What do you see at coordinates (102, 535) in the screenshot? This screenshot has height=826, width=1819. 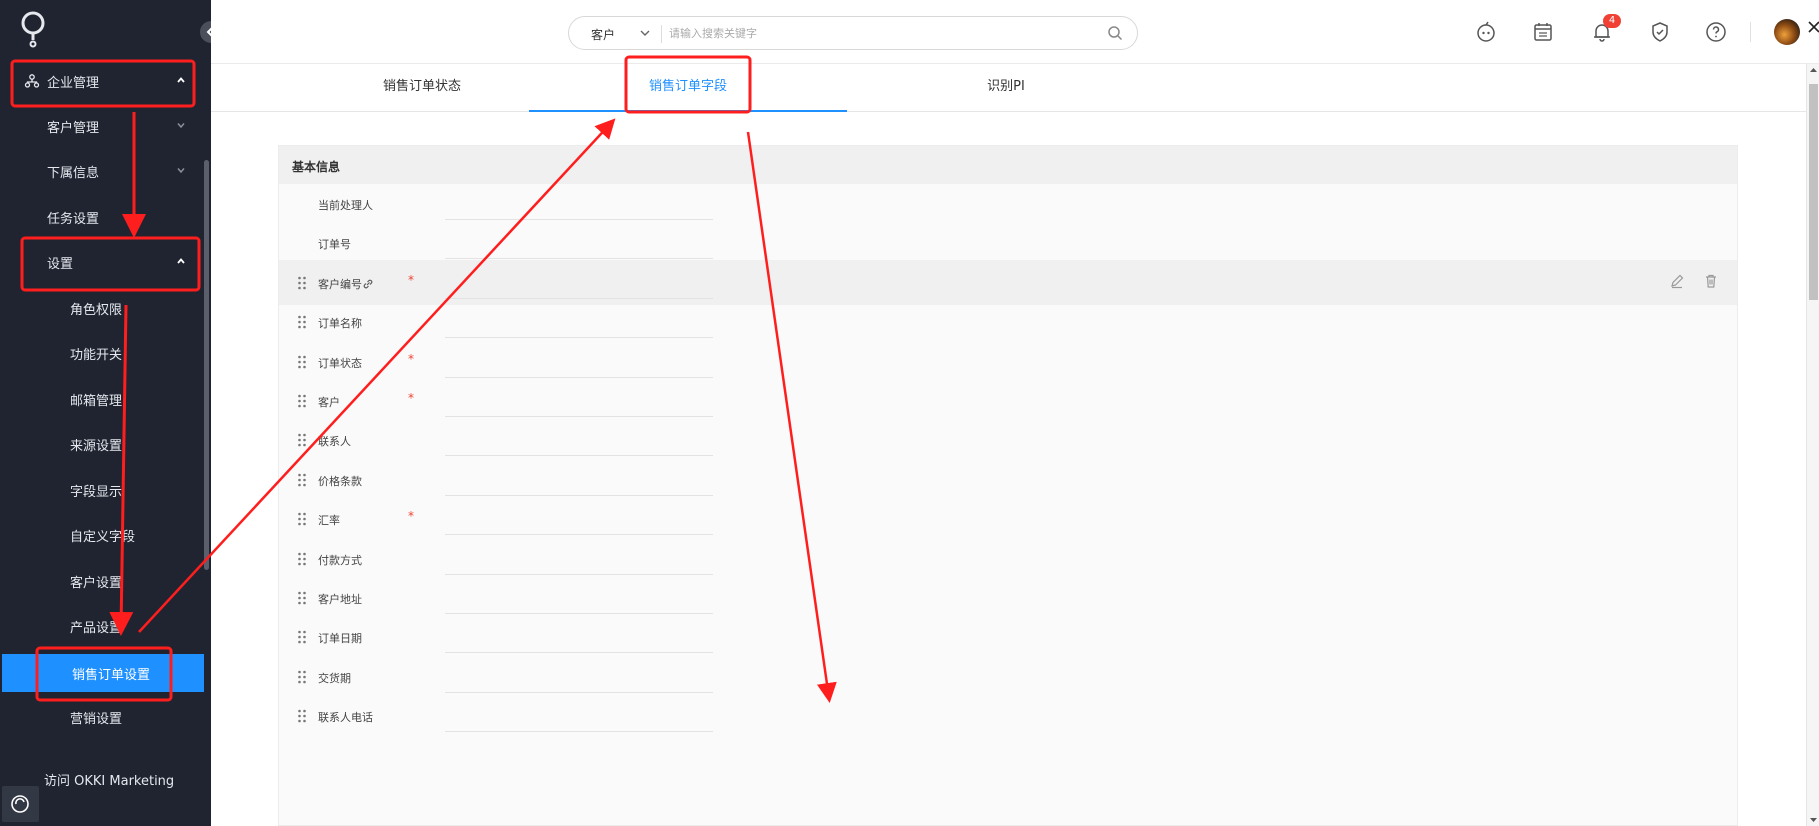 I see `sidebar-item-custom-fields: 自定义字段` at bounding box center [102, 535].